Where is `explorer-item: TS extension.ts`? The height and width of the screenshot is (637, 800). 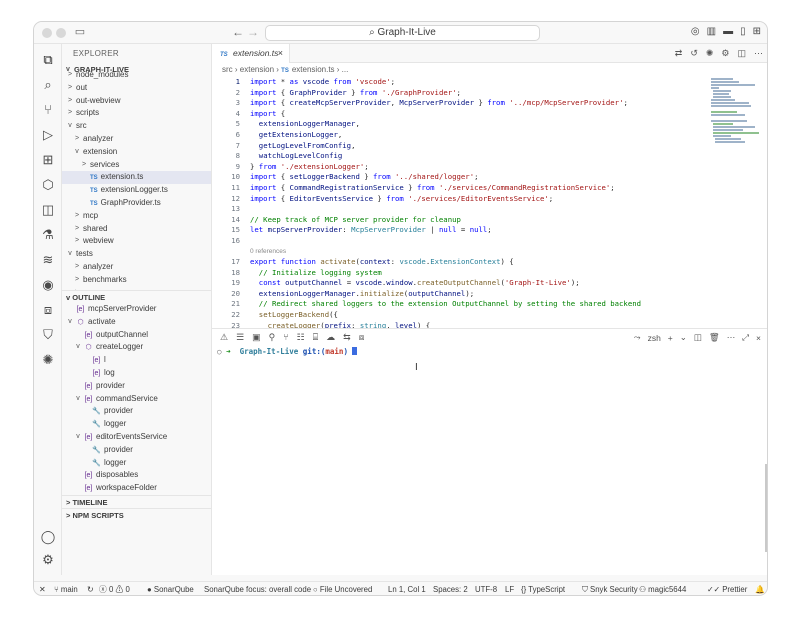 explorer-item: TS extension.ts is located at coordinates (136, 178).